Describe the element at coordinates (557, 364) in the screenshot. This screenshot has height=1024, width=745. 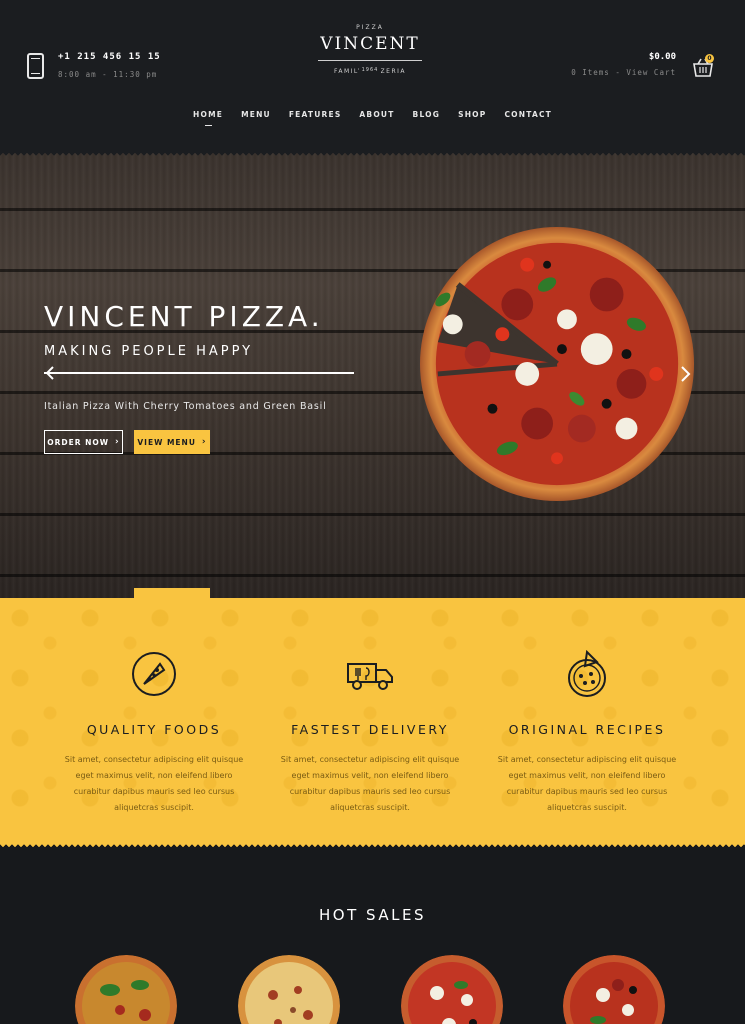
I see `pizza-image` at that location.